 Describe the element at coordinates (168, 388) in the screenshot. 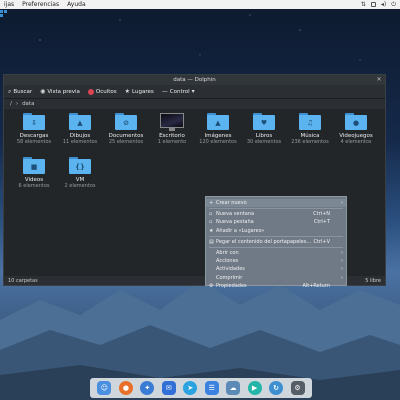

I see `mail-icon: ✉` at that location.